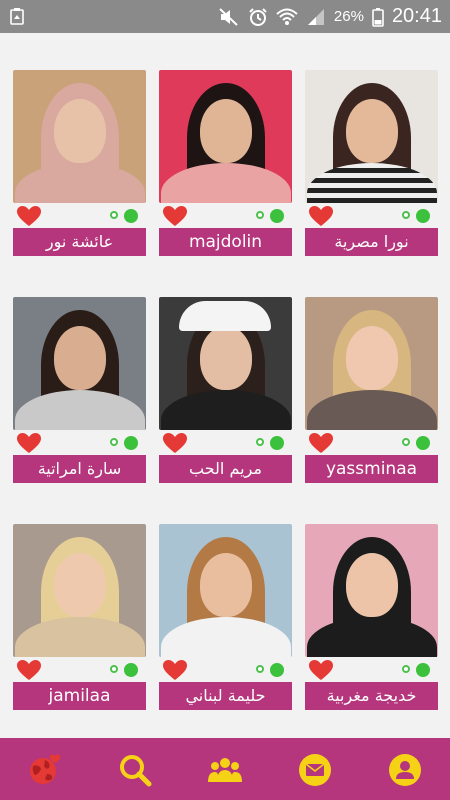 This screenshot has width=450, height=800. Describe the element at coordinates (225, 696) in the screenshot. I see `profile-name: حليمة لبناني` at that location.